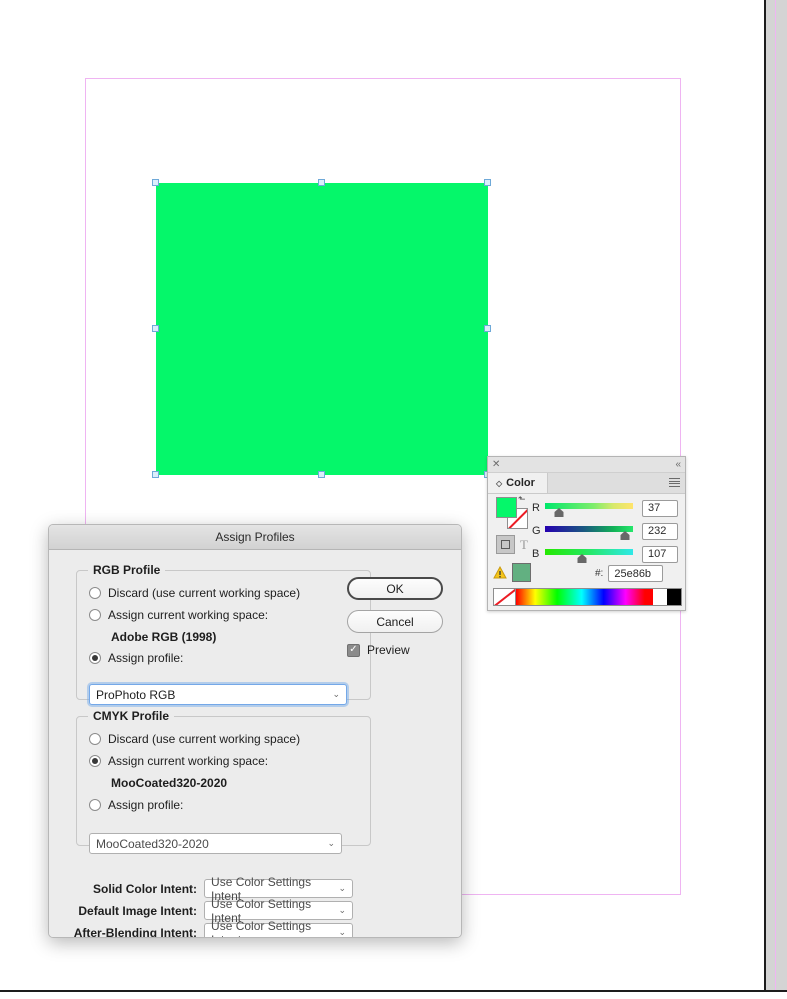 Image resolution: width=787 pixels, height=999 pixels. I want to click on rgb-assign-profile-option: Assign profile:, so click(136, 658).